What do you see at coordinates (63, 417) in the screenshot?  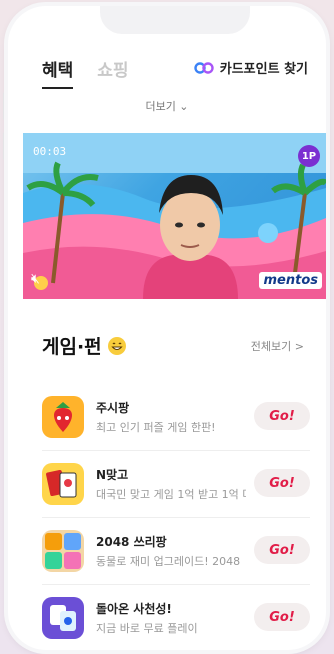 I see `strawberry-icon` at bounding box center [63, 417].